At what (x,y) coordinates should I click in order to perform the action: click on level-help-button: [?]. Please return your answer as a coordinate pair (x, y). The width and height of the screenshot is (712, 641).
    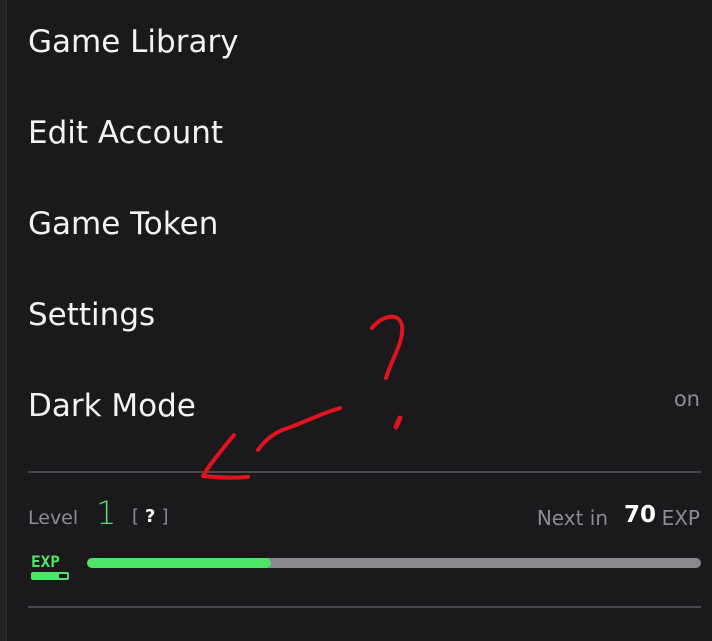
    Looking at the image, I should click on (150, 516).